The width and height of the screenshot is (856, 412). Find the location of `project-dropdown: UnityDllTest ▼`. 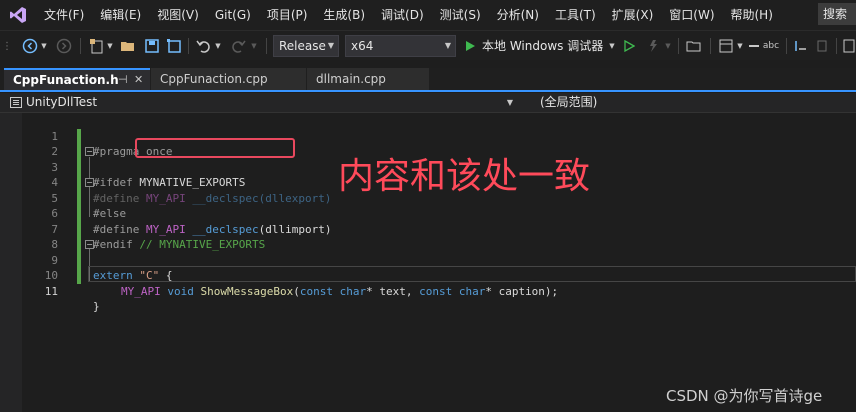

project-dropdown: UnityDllTest ▼ is located at coordinates (261, 102).